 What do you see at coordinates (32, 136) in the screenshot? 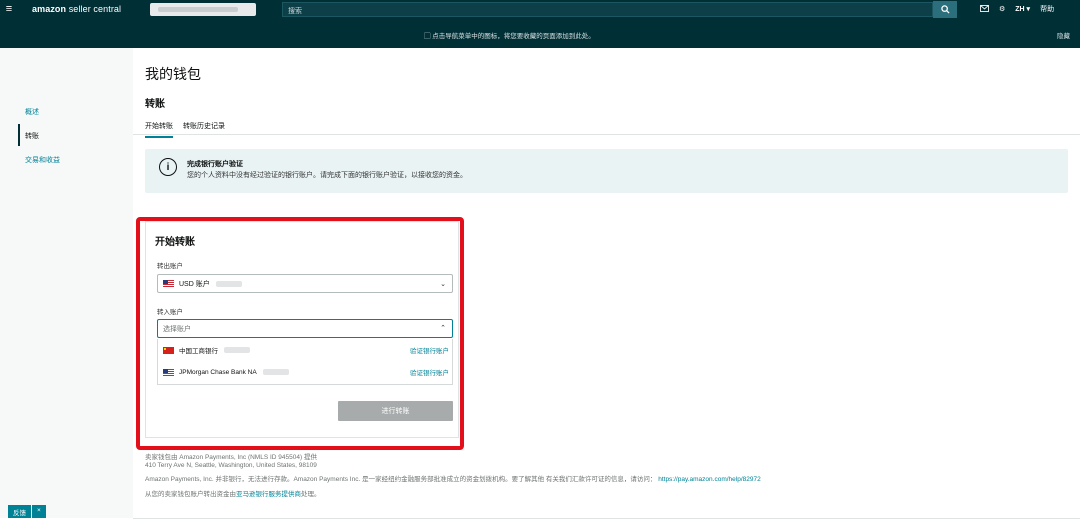
I see `sidebar-item-transfer: 转账` at bounding box center [32, 136].